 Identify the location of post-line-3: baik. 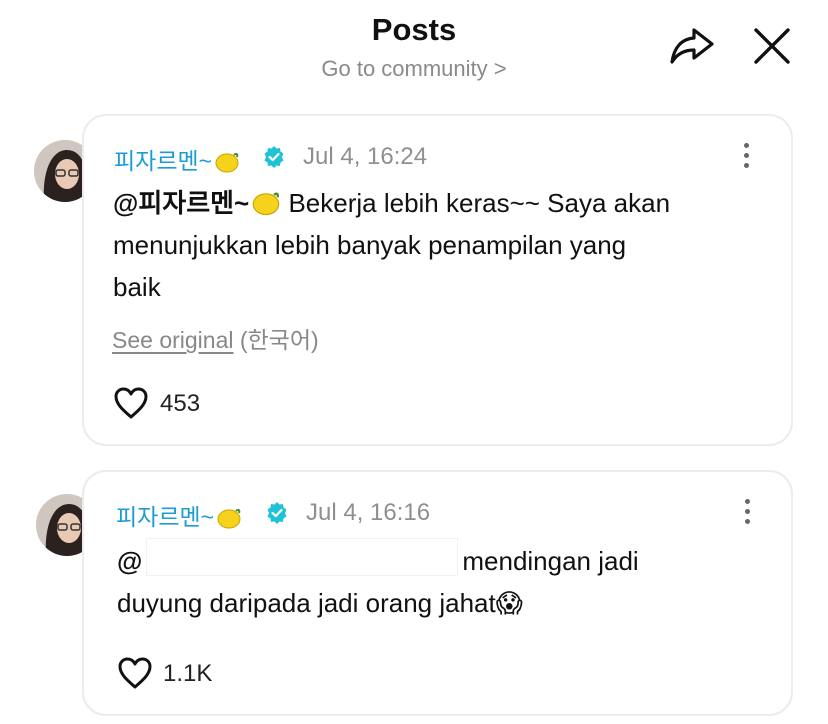
(137, 287).